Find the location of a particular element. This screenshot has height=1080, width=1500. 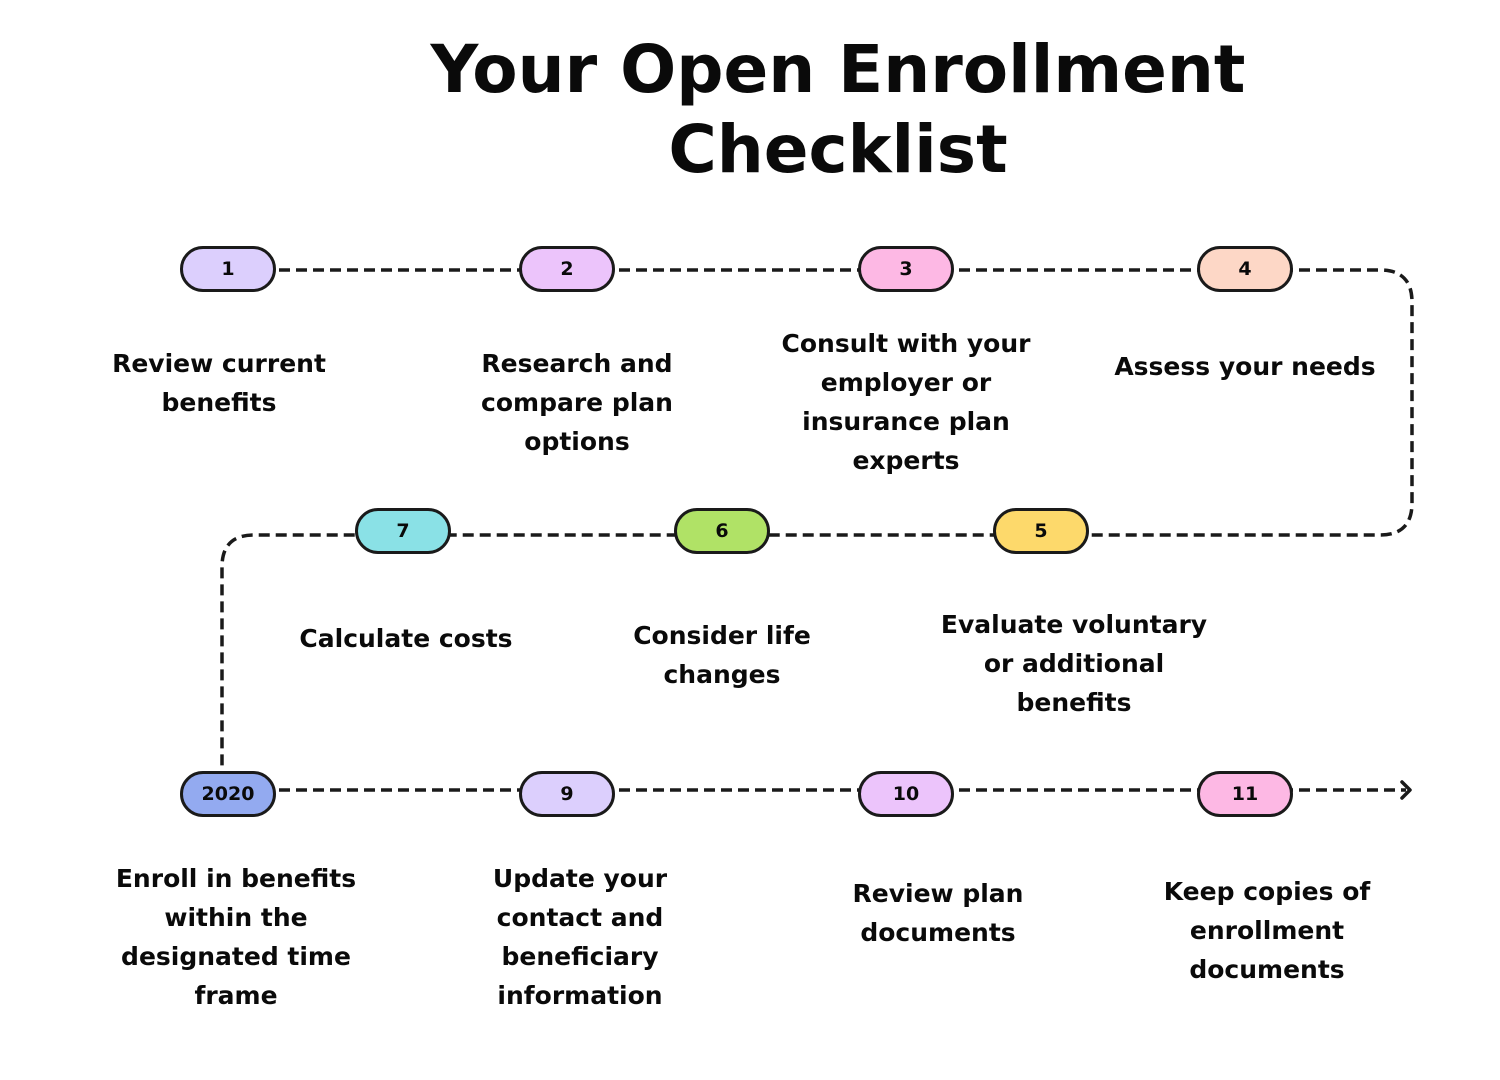

step-badge: 4 is located at coordinates (1245, 269).